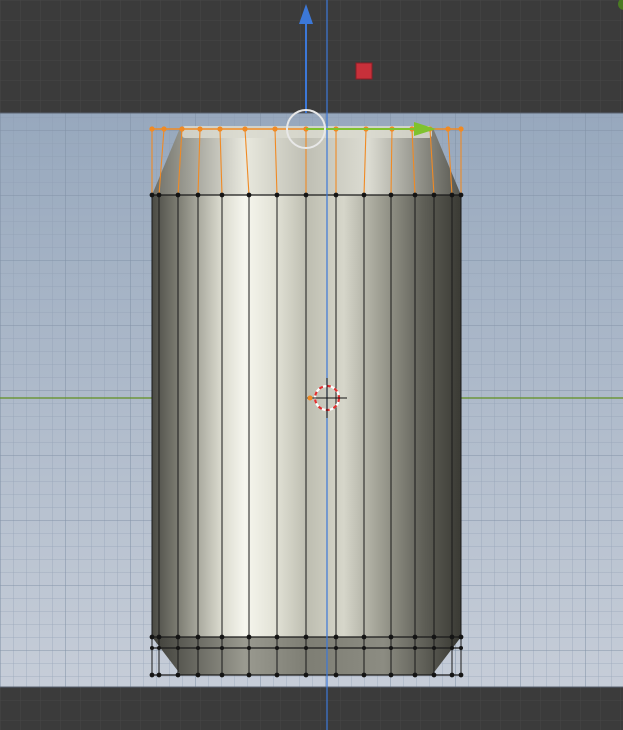 The image size is (623, 730). I want to click on square-handle-icon, so click(364, 71).